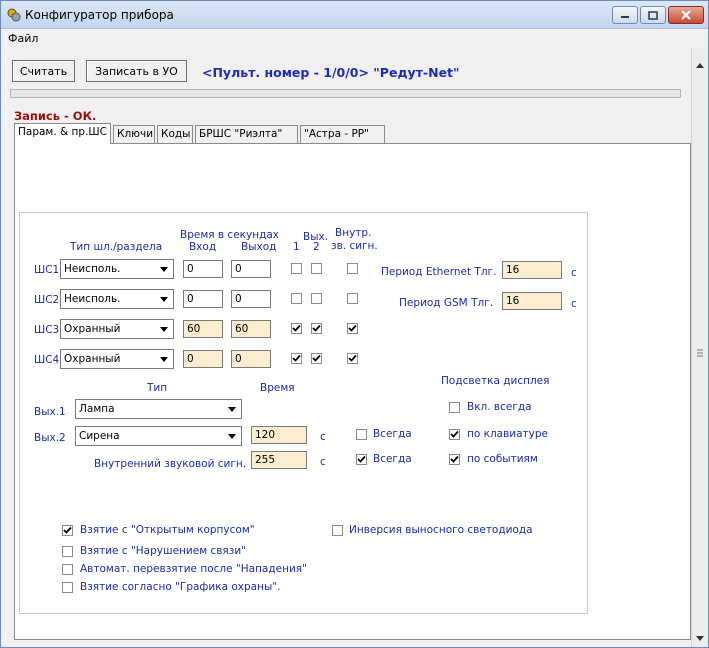 The width and height of the screenshot is (709, 648). Describe the element at coordinates (316, 247) in the screenshot. I see `header-out2: 2` at that location.